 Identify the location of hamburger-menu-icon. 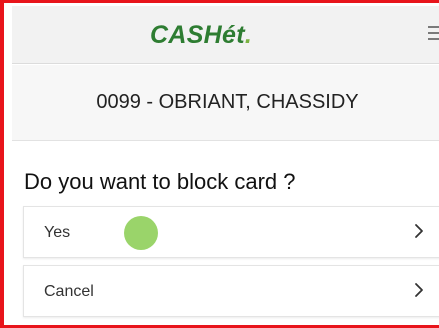
(433, 34).